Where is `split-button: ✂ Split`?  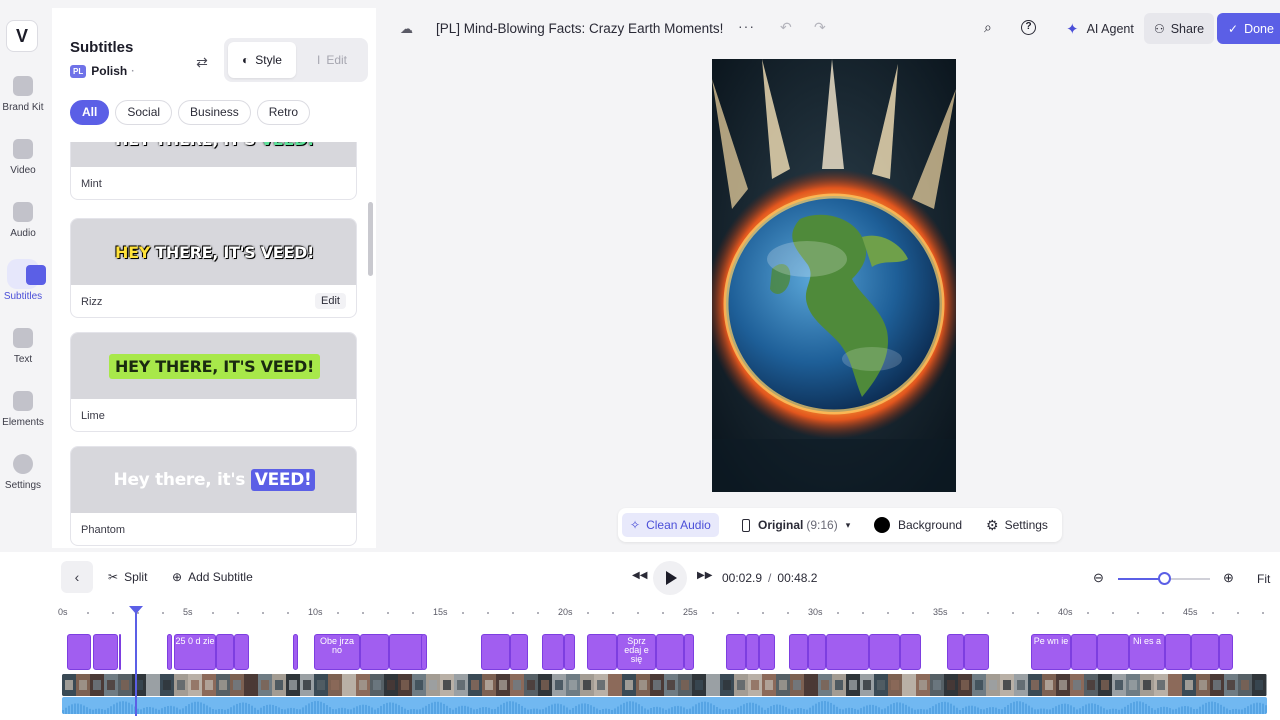
split-button: ✂ Split is located at coordinates (127, 577).